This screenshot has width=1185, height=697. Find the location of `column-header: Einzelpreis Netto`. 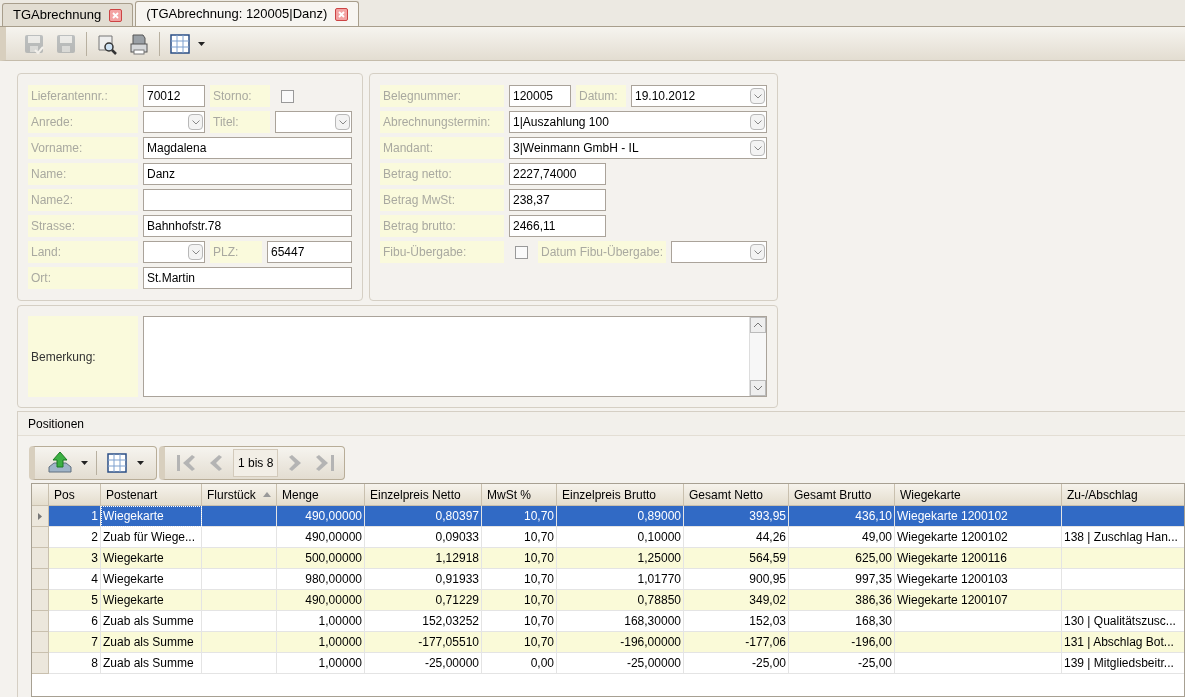

column-header: Einzelpreis Netto is located at coordinates (423, 495).